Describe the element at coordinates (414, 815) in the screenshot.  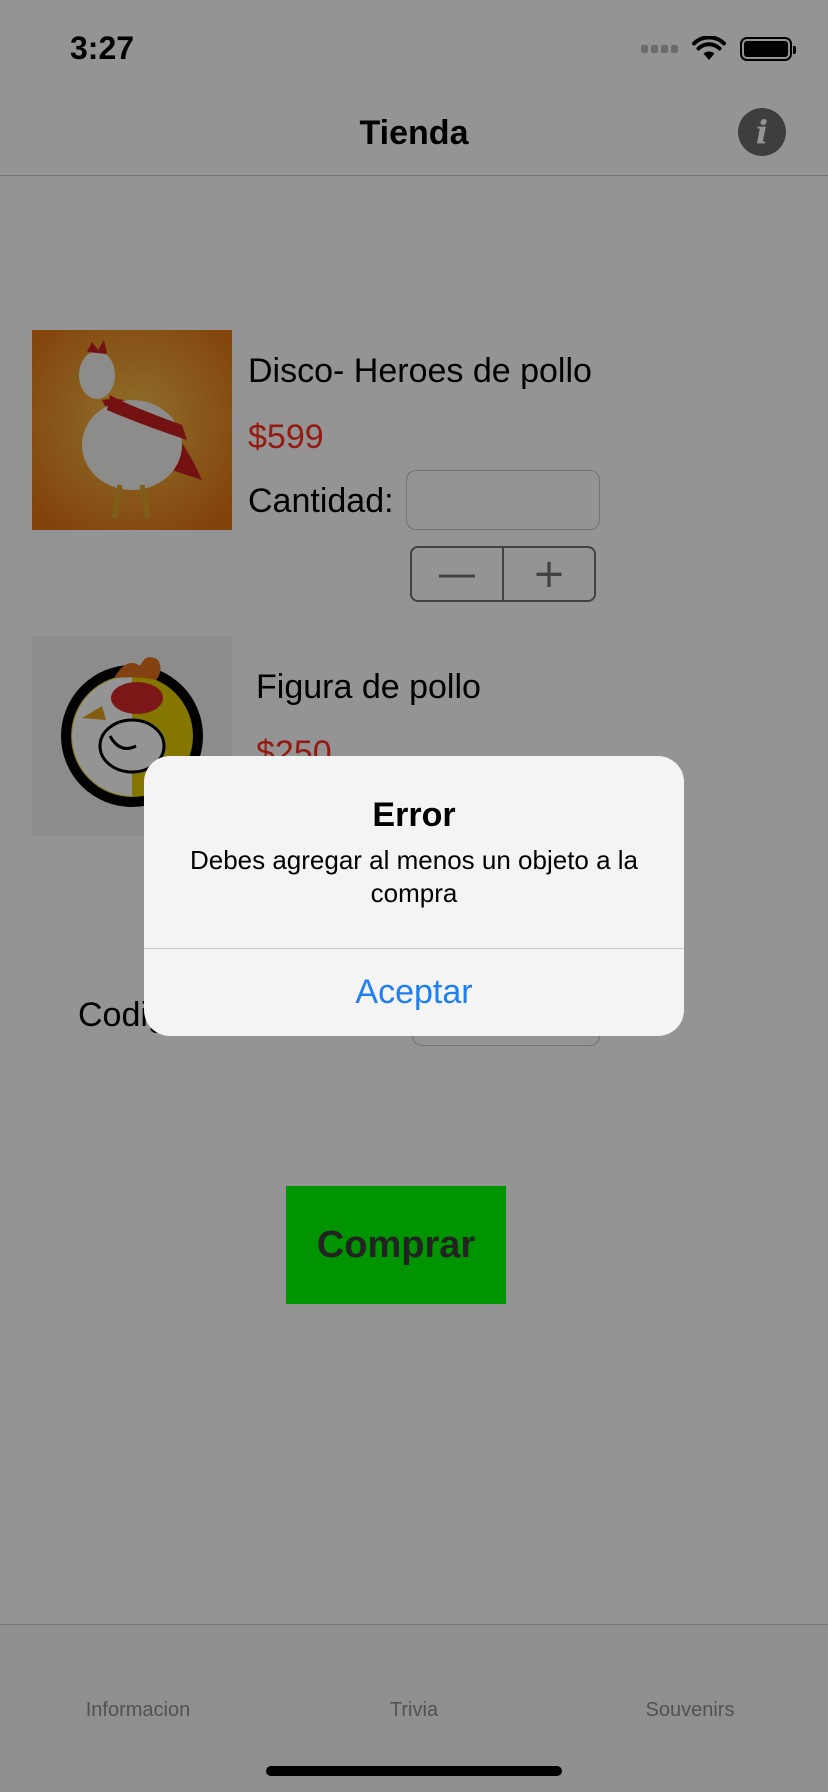
I see `alert-title: Error` at that location.